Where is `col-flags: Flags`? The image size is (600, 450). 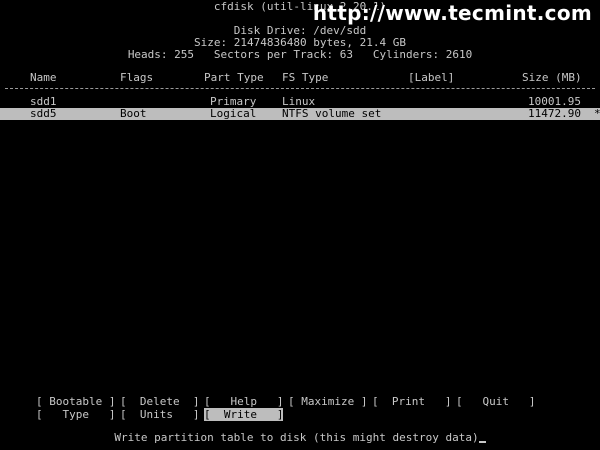
col-flags: Flags is located at coordinates (137, 77).